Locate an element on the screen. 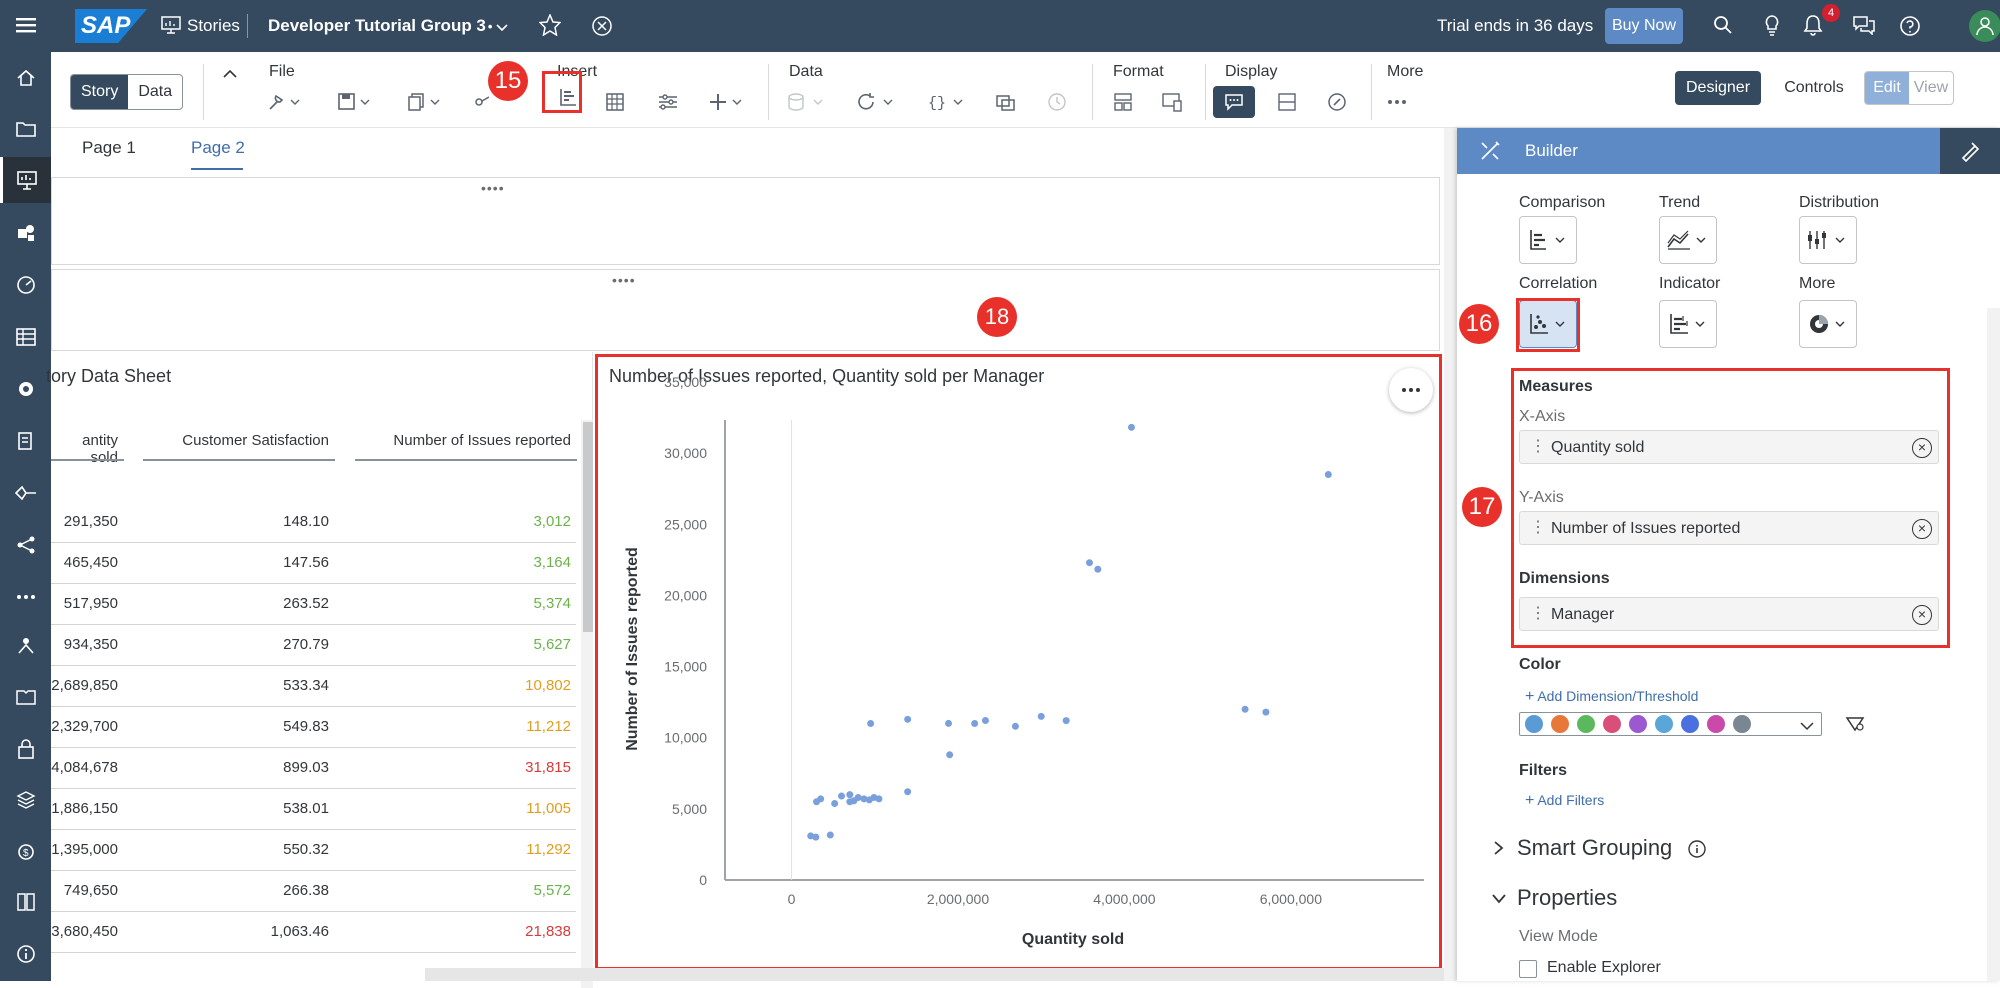 Image resolution: width=2000 pixels, height=988 pixels. chevron-right-icon is located at coordinates (1499, 850).